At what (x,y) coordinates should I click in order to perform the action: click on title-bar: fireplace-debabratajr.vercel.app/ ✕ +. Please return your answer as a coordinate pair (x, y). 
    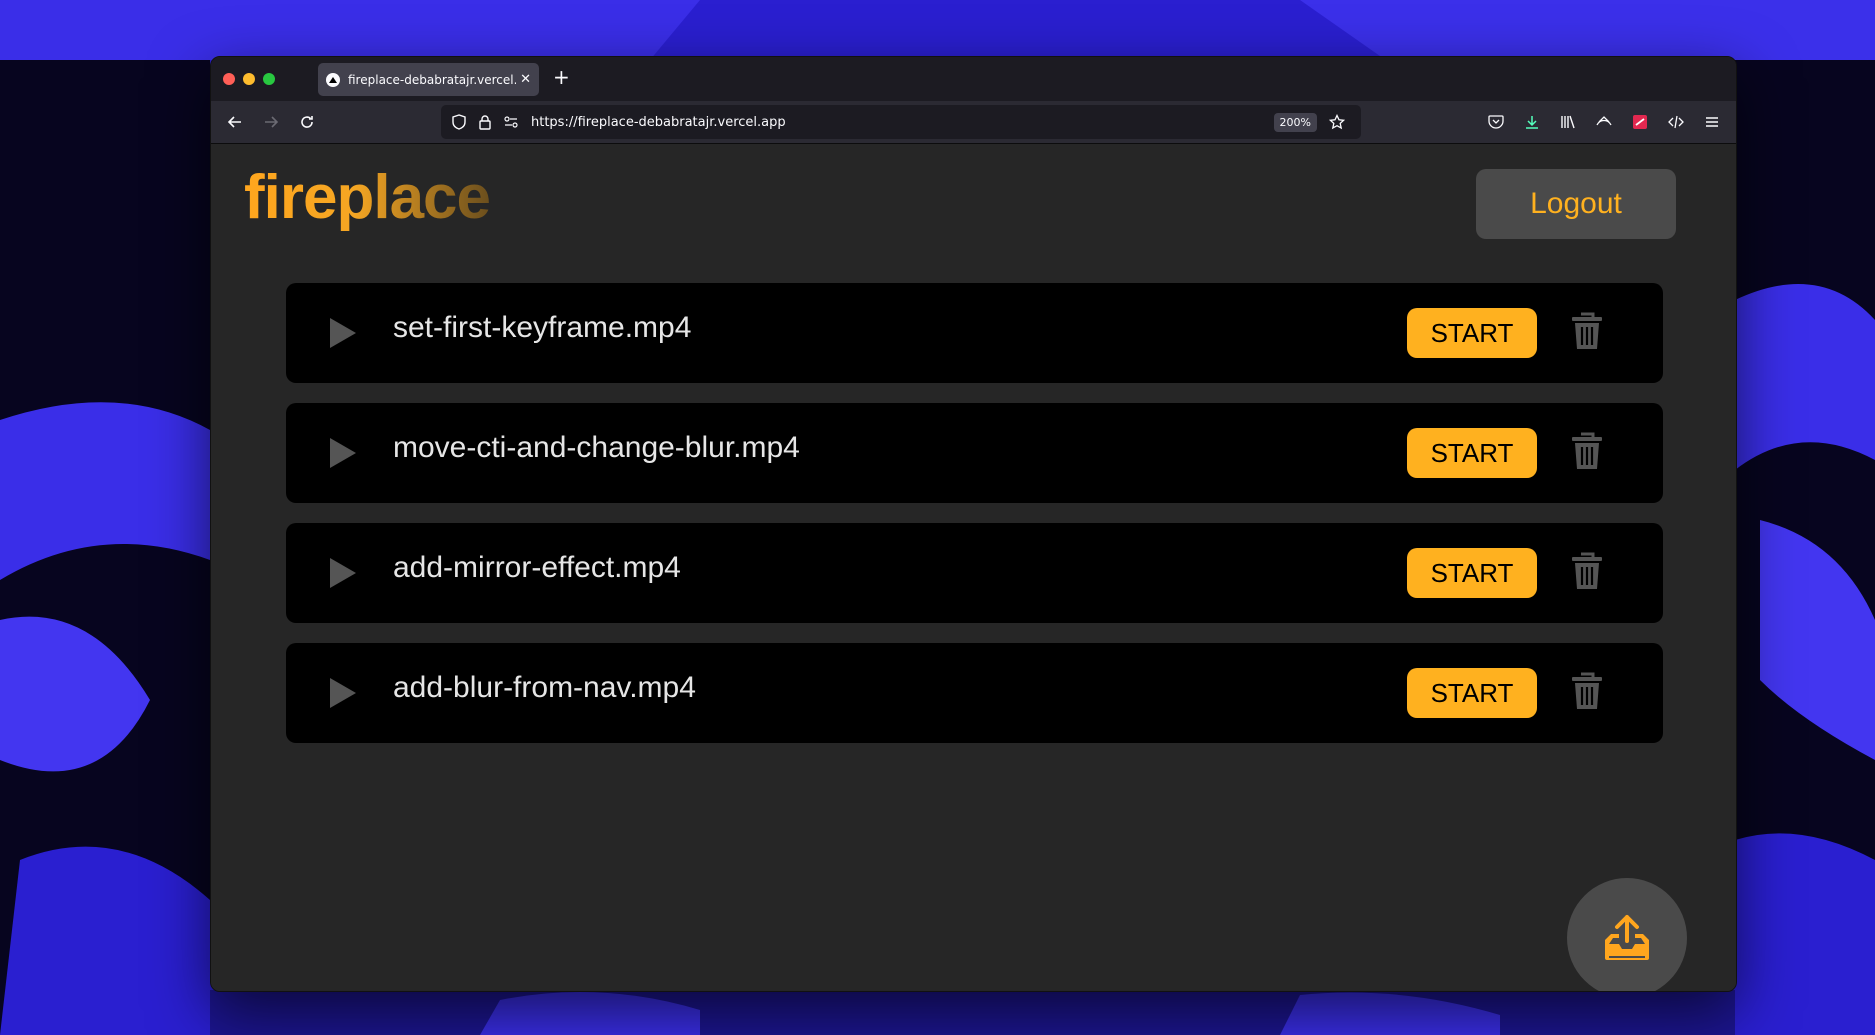
    Looking at the image, I should click on (973, 79).